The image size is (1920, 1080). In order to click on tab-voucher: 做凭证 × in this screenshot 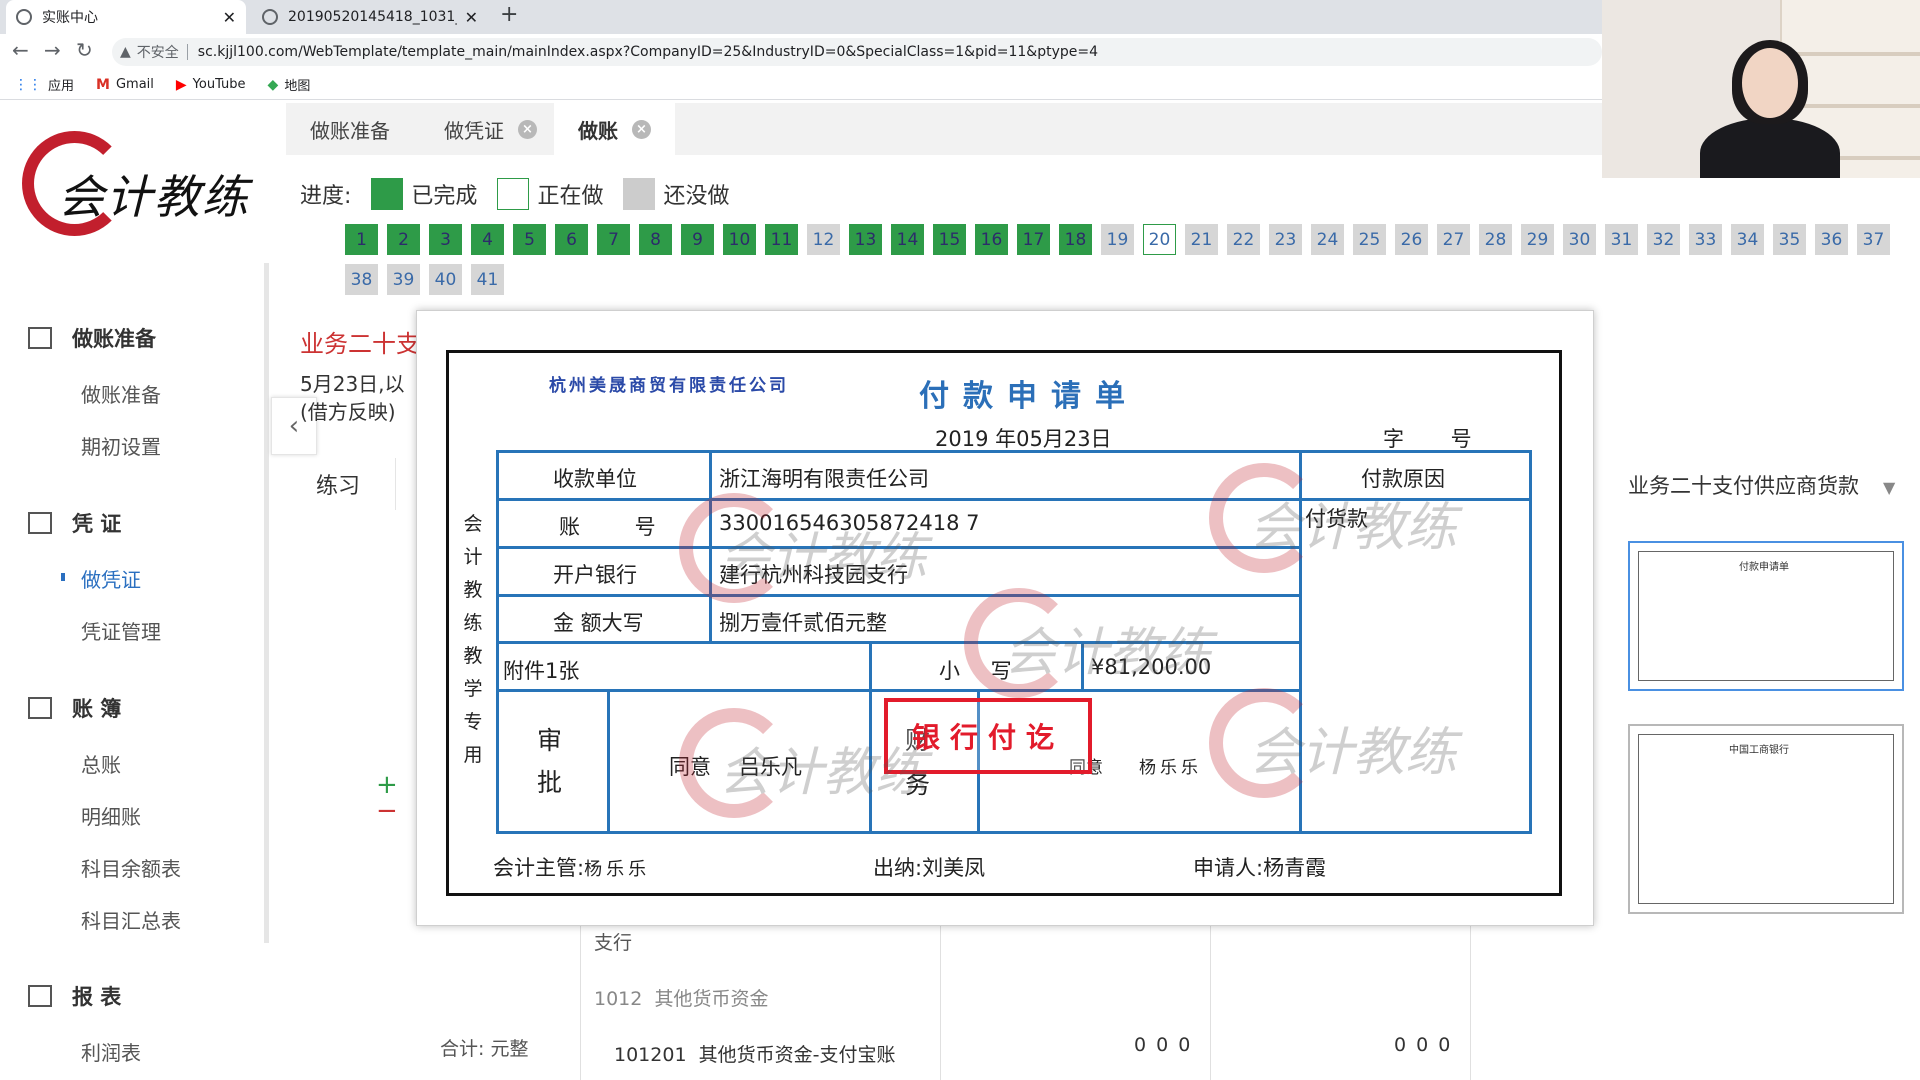, I will do `click(490, 129)`.